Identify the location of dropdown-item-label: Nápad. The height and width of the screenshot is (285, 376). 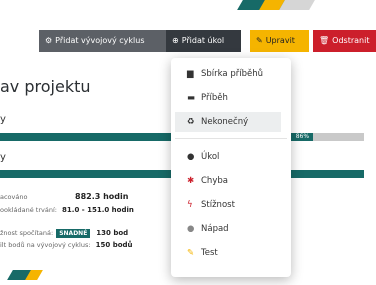
(215, 229).